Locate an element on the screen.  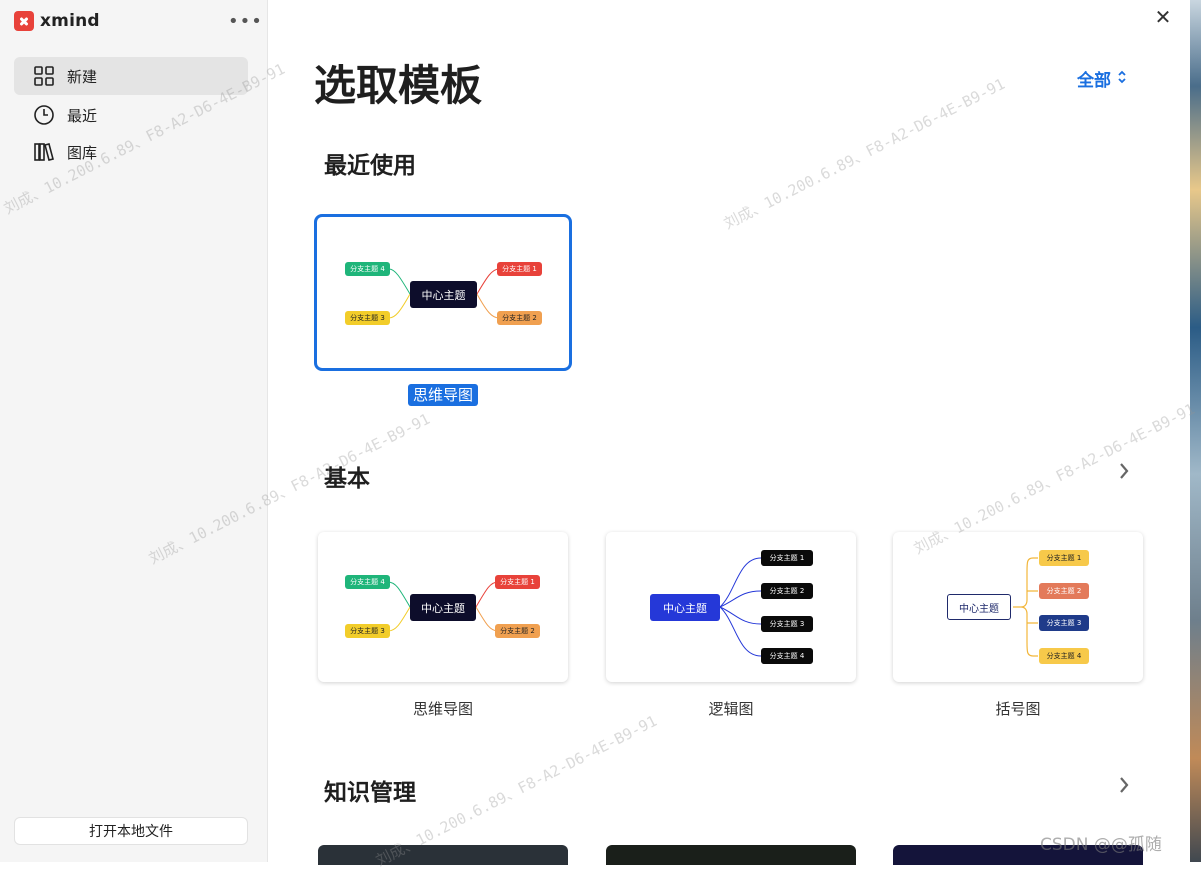
template-label-brace: 括号图 is located at coordinates (1018, 709).